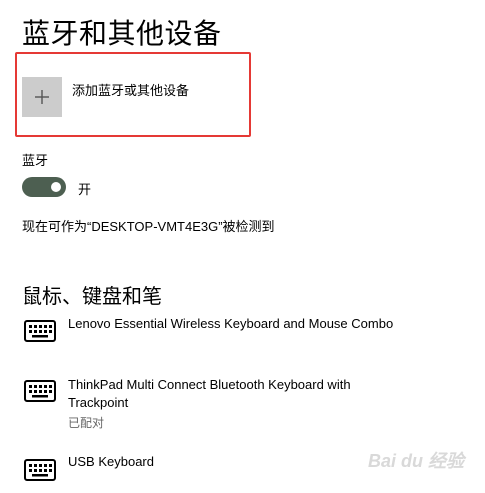 The height and width of the screenshot is (493, 485). I want to click on device-name: USB Keyboard, so click(111, 461).